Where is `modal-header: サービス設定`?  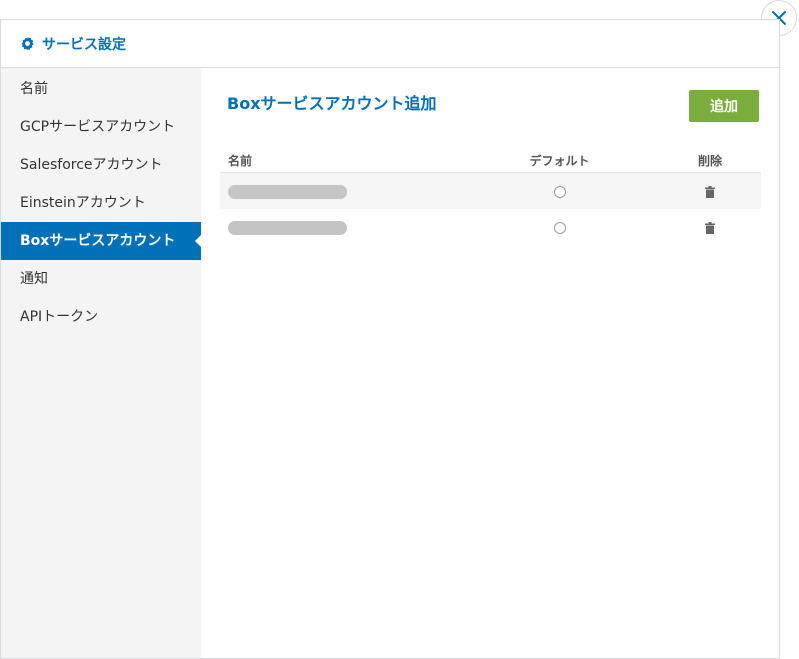 modal-header: サービス設定 is located at coordinates (390, 44).